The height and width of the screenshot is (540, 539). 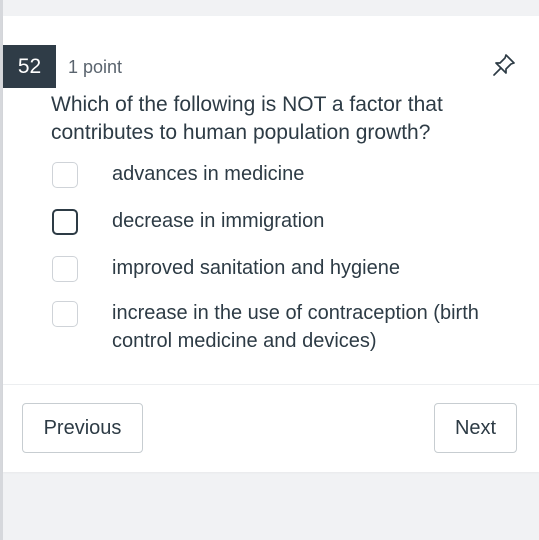 I want to click on answer-label: improved sanitation and hygiene, so click(x=317, y=268).